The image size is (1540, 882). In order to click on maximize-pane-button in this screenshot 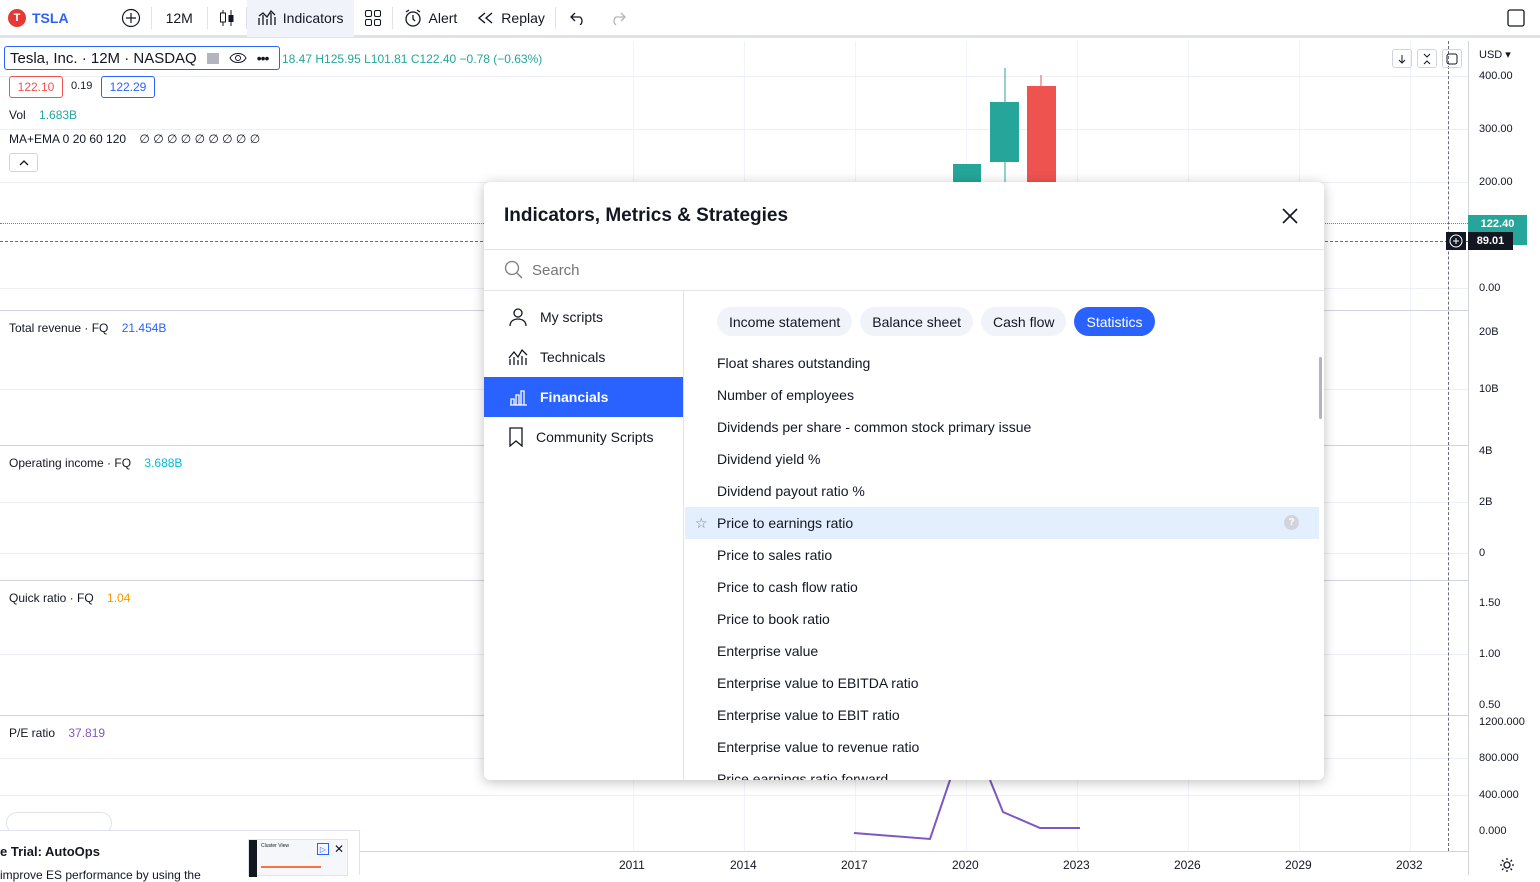, I will do `click(1452, 58)`.